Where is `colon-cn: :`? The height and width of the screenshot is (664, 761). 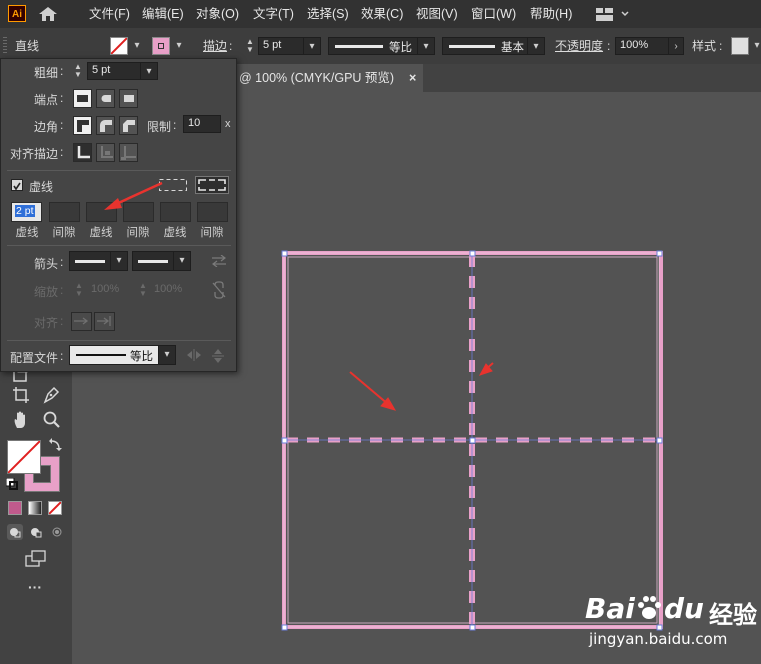 colon-cn: : is located at coordinates (62, 125).